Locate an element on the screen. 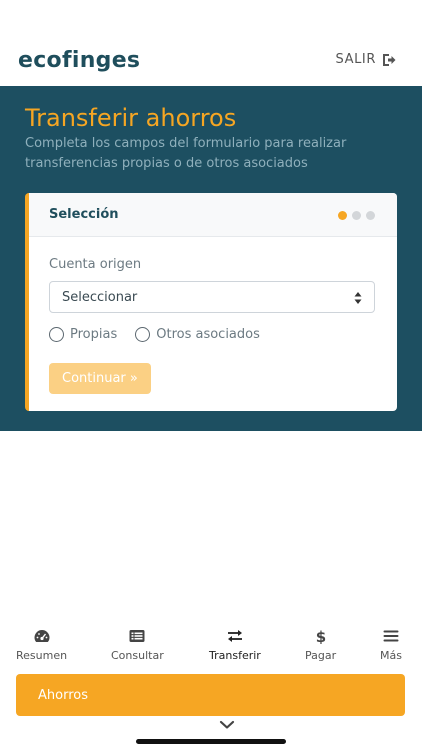 Image resolution: width=422 pixels, height=750 pixels. tab-resumen: Resumen is located at coordinates (41, 645).